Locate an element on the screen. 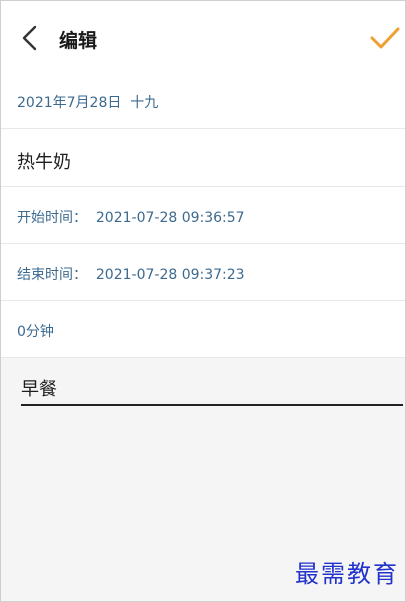  back-button is located at coordinates (29, 38).